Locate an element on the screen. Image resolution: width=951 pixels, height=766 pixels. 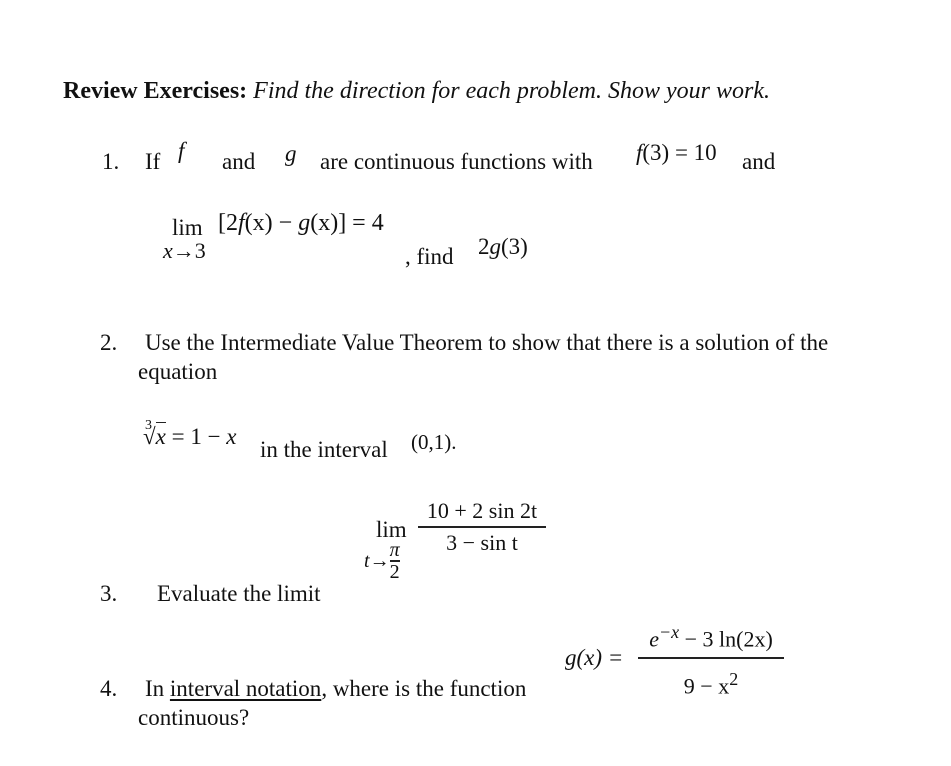
text-and-2: and is located at coordinates (759, 161).